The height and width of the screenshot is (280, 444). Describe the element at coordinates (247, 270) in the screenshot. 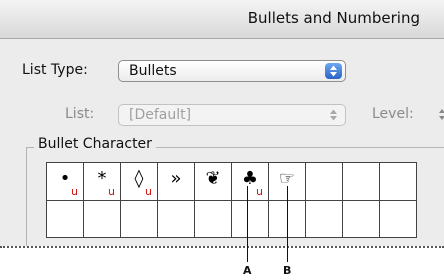

I see `callout-label-a: A` at that location.